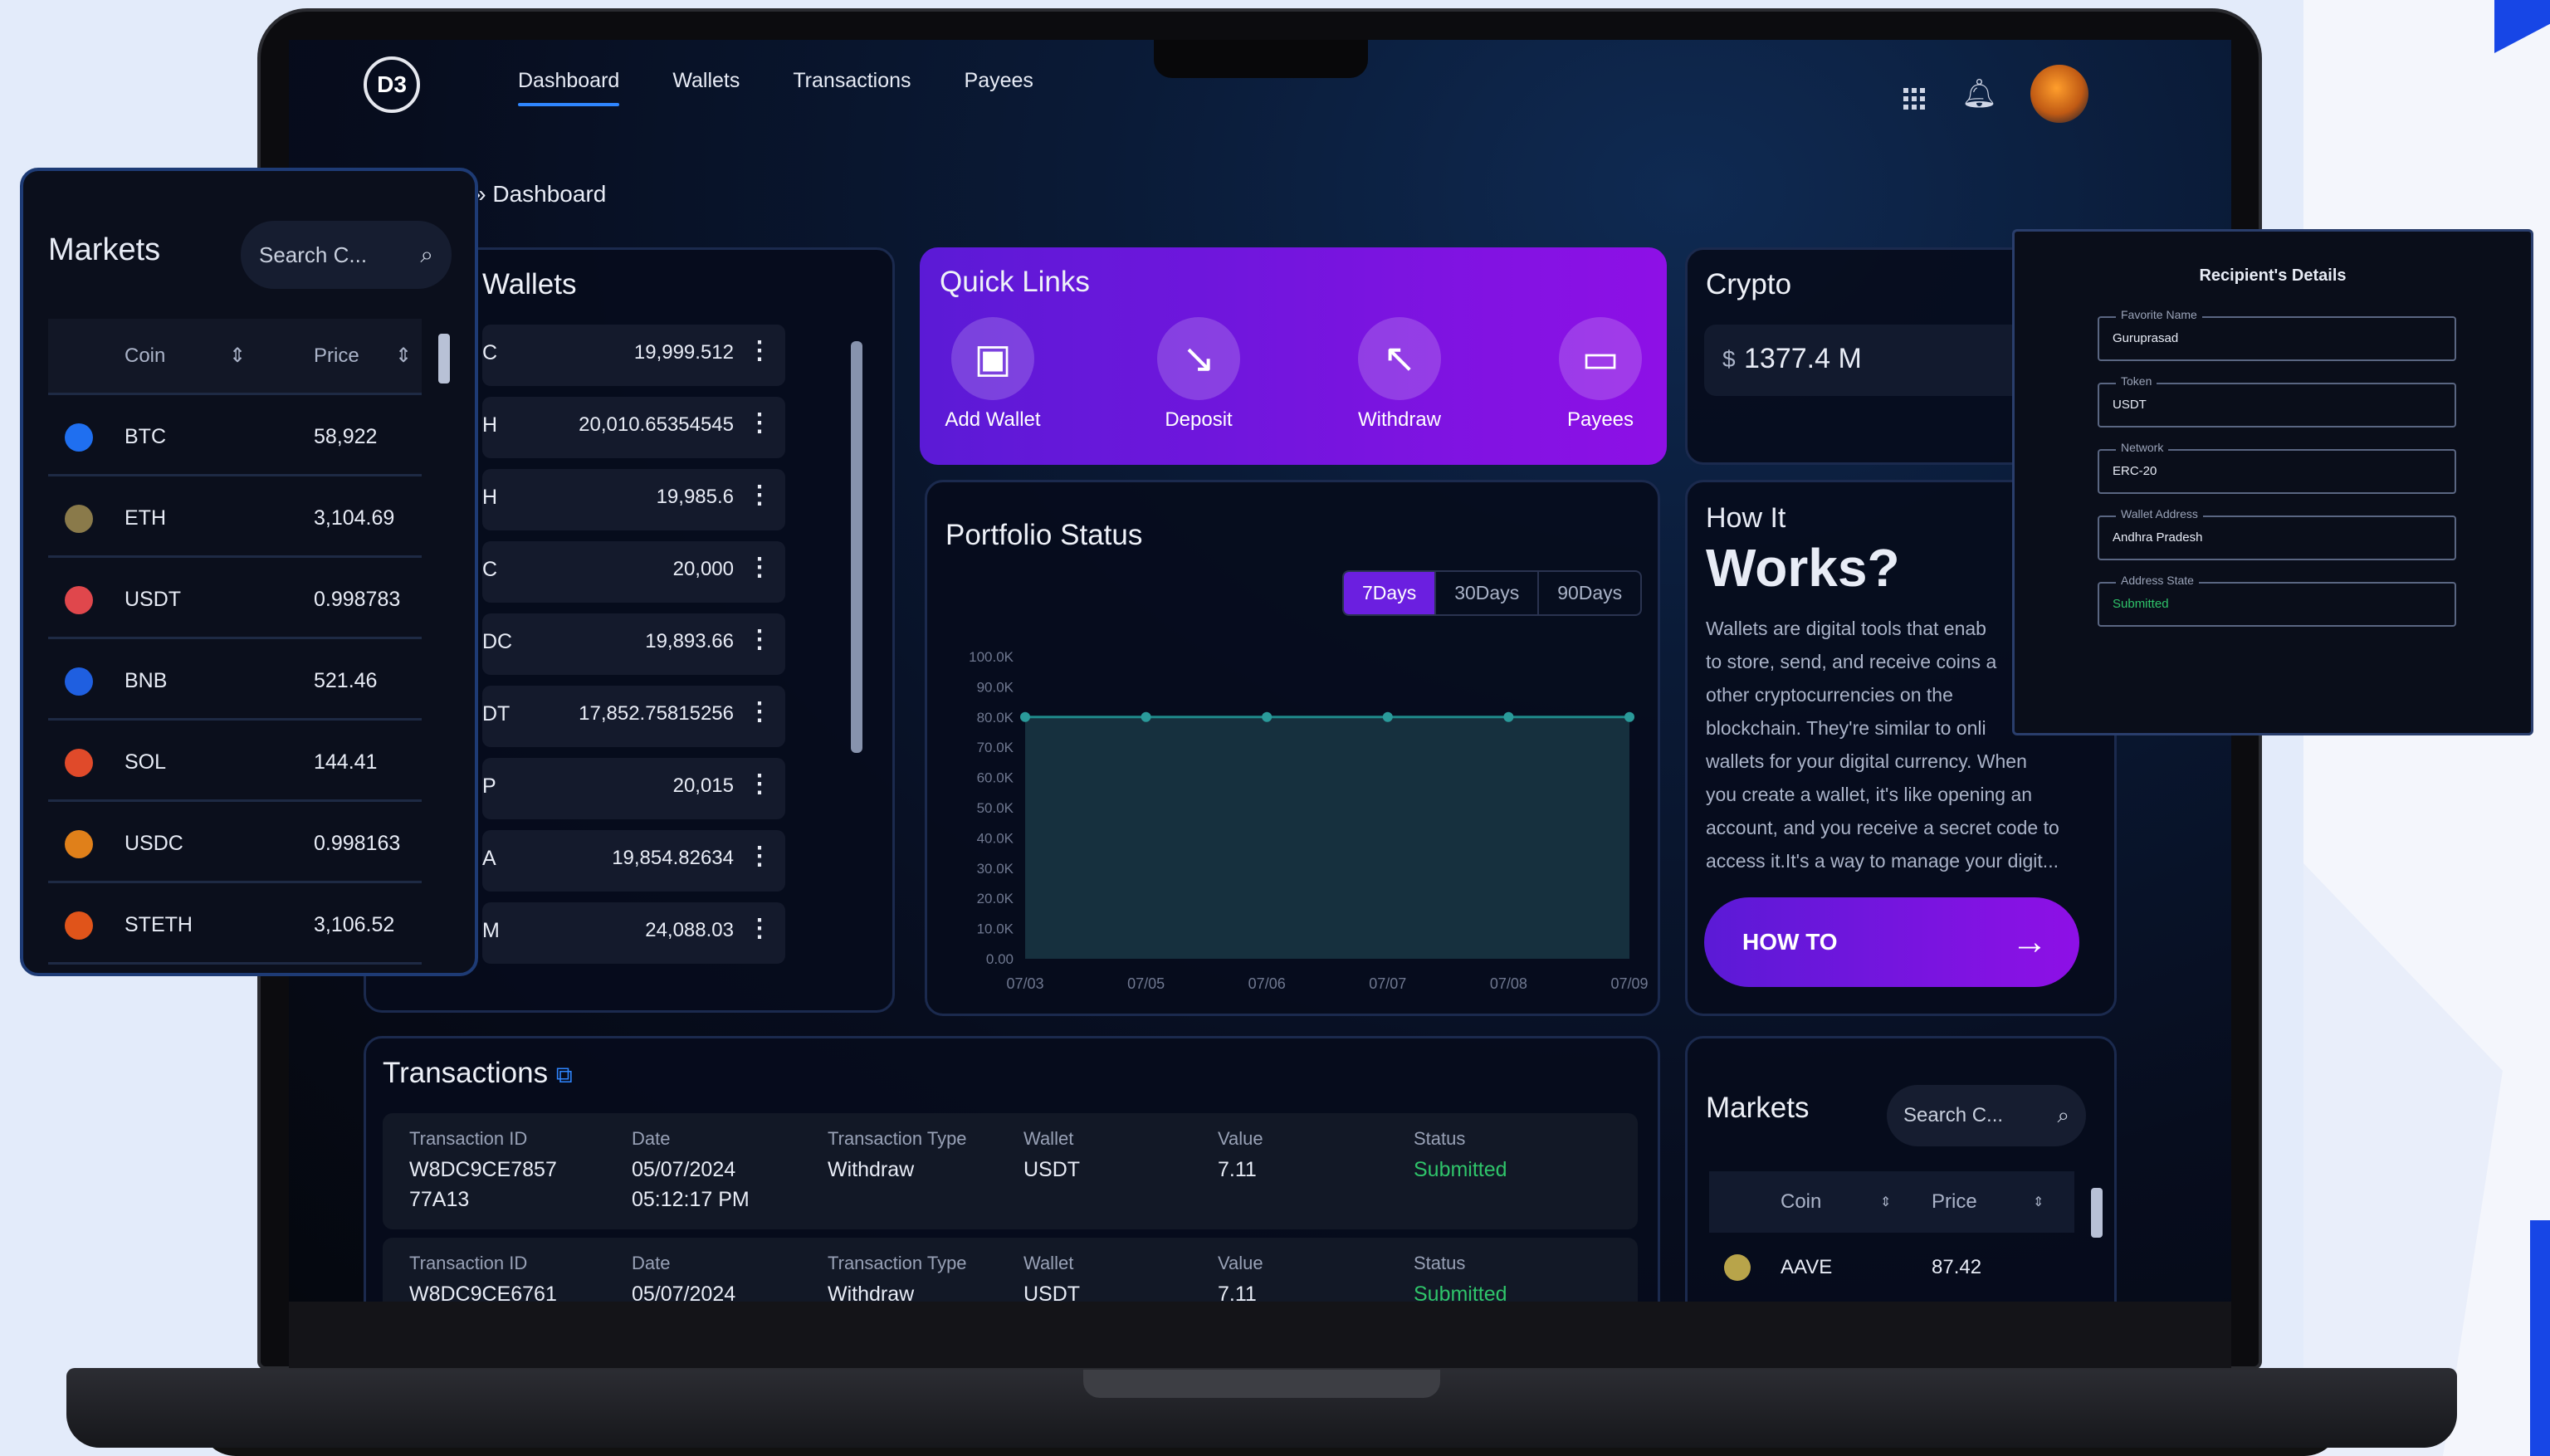  What do you see at coordinates (569, 87) in the screenshot?
I see `nav-dashboard: Dashboard` at bounding box center [569, 87].